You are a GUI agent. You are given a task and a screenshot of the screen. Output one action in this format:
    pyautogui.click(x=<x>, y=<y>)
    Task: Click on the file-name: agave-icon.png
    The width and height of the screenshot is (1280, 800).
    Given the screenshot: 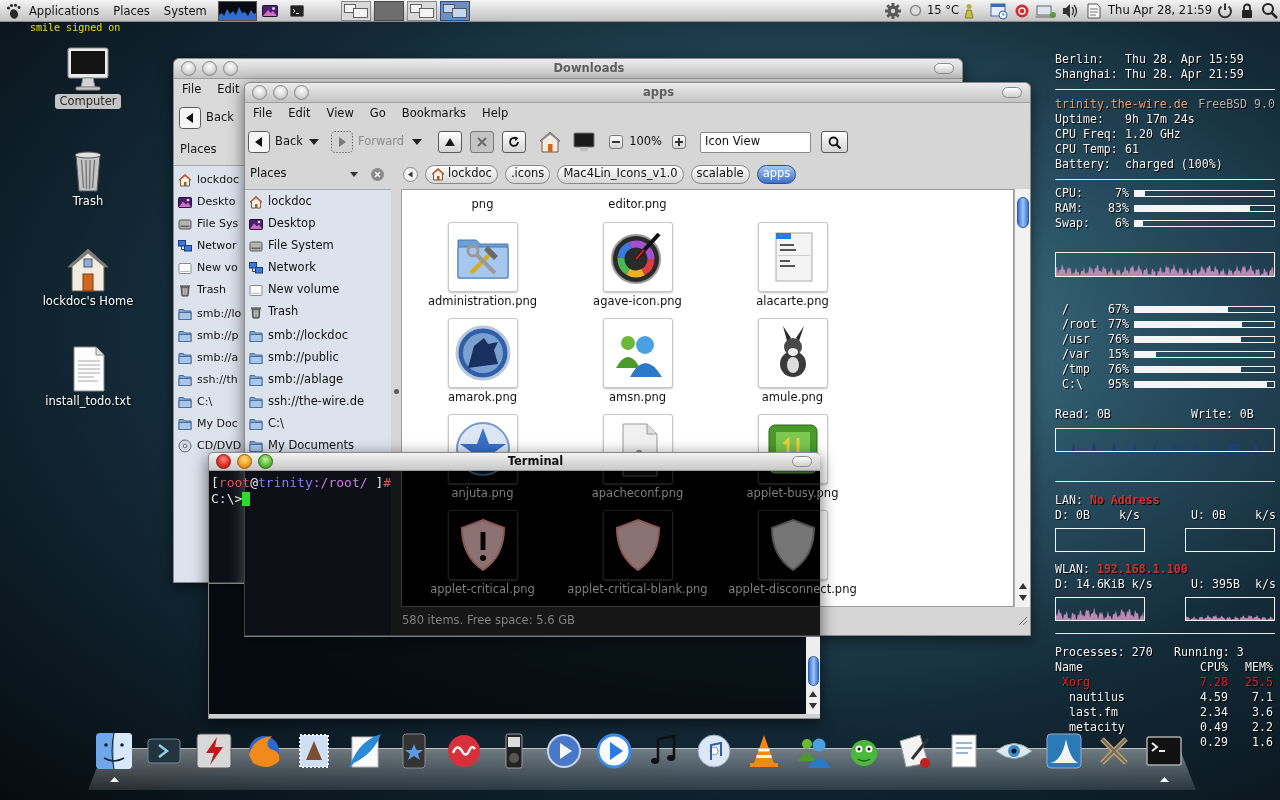 What is the action you would take?
    pyautogui.click(x=637, y=301)
    